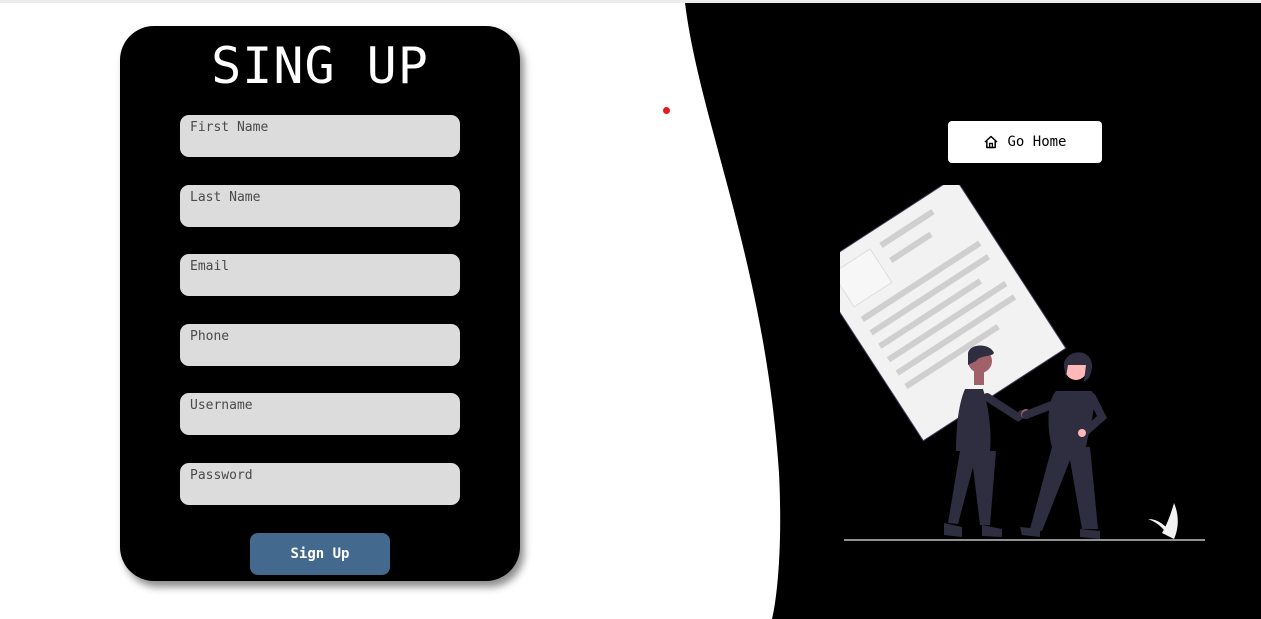  I want to click on username-input, so click(320, 414).